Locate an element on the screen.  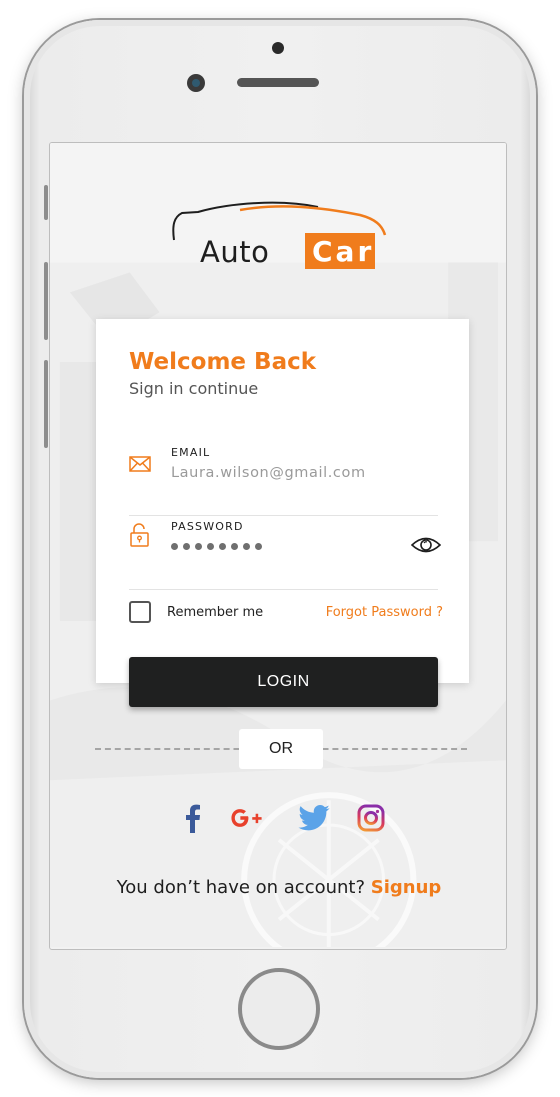
signup-prompt-text: You don’t have on account? is located at coordinates (241, 887).